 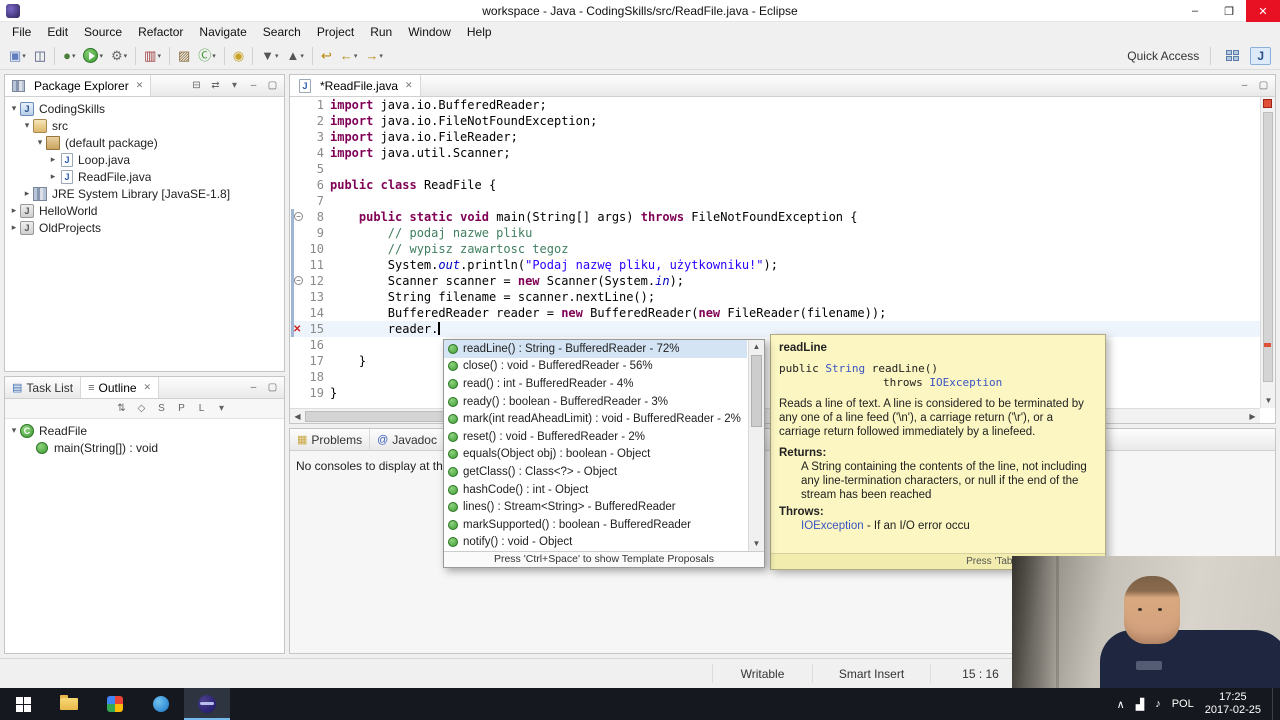 What do you see at coordinates (144, 193) in the screenshot?
I see `tree-item: ▸ JRE System Library [JavaSE-1.8]` at bounding box center [144, 193].